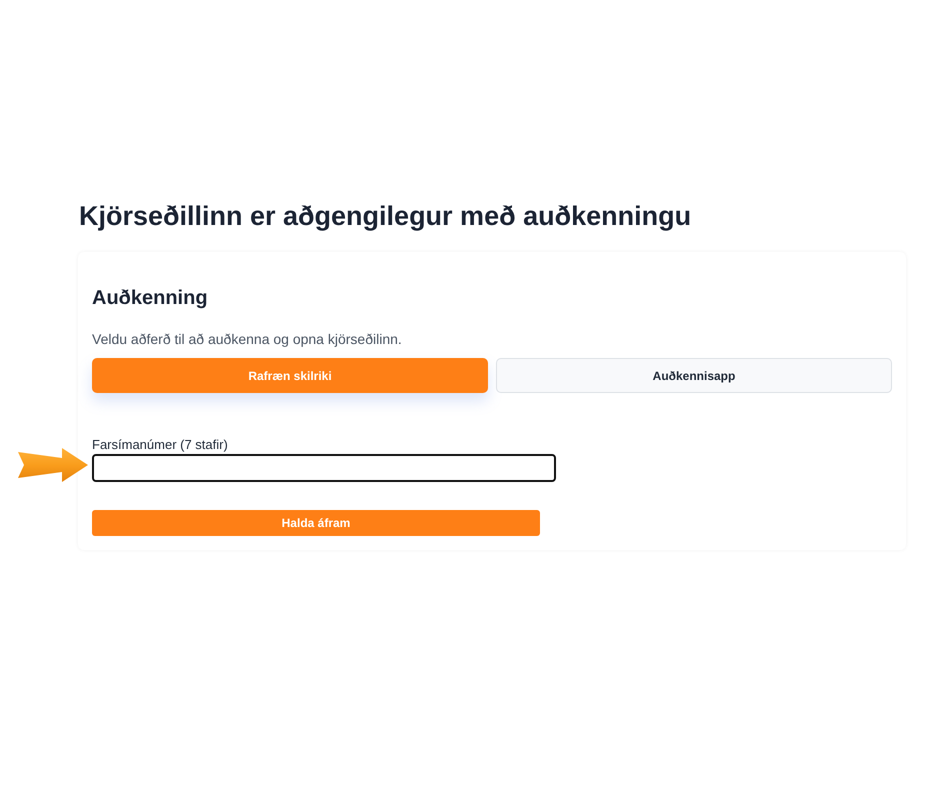 This screenshot has height=788, width=940. I want to click on continue-button: Halda áfram, so click(316, 523).